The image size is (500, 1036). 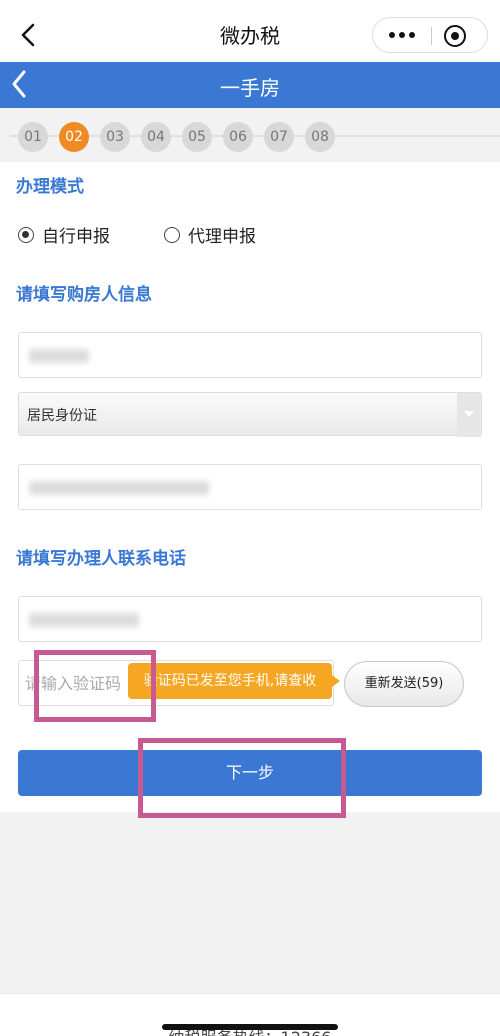 I want to click on radio-checked-icon, so click(x=26, y=234).